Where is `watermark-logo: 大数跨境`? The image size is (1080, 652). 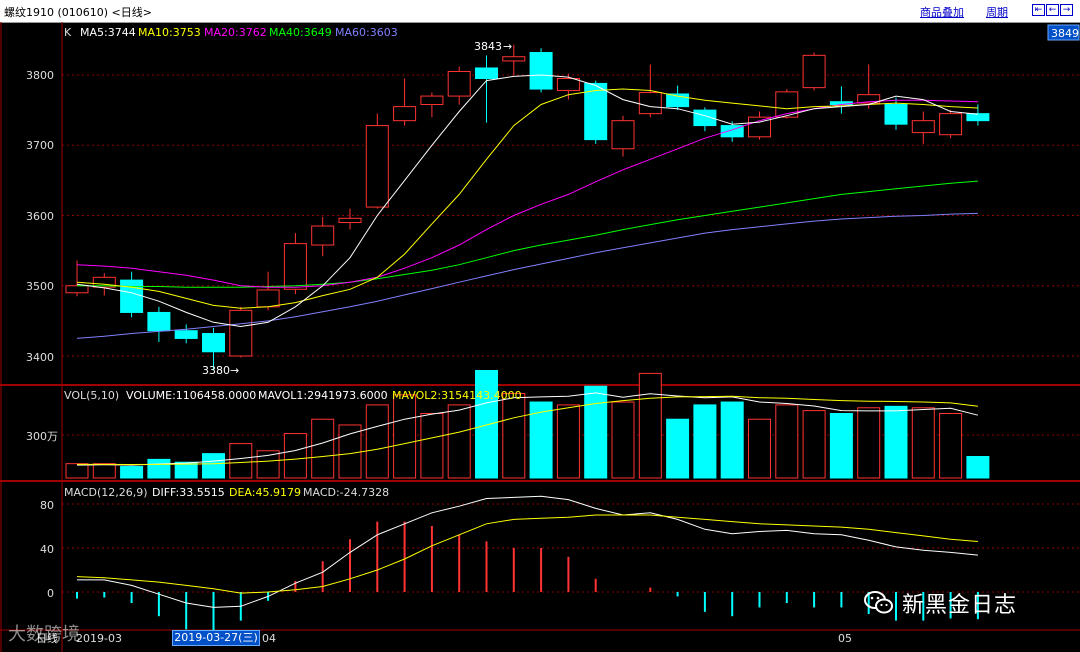 watermark-logo: 大数跨境 is located at coordinates (44, 634).